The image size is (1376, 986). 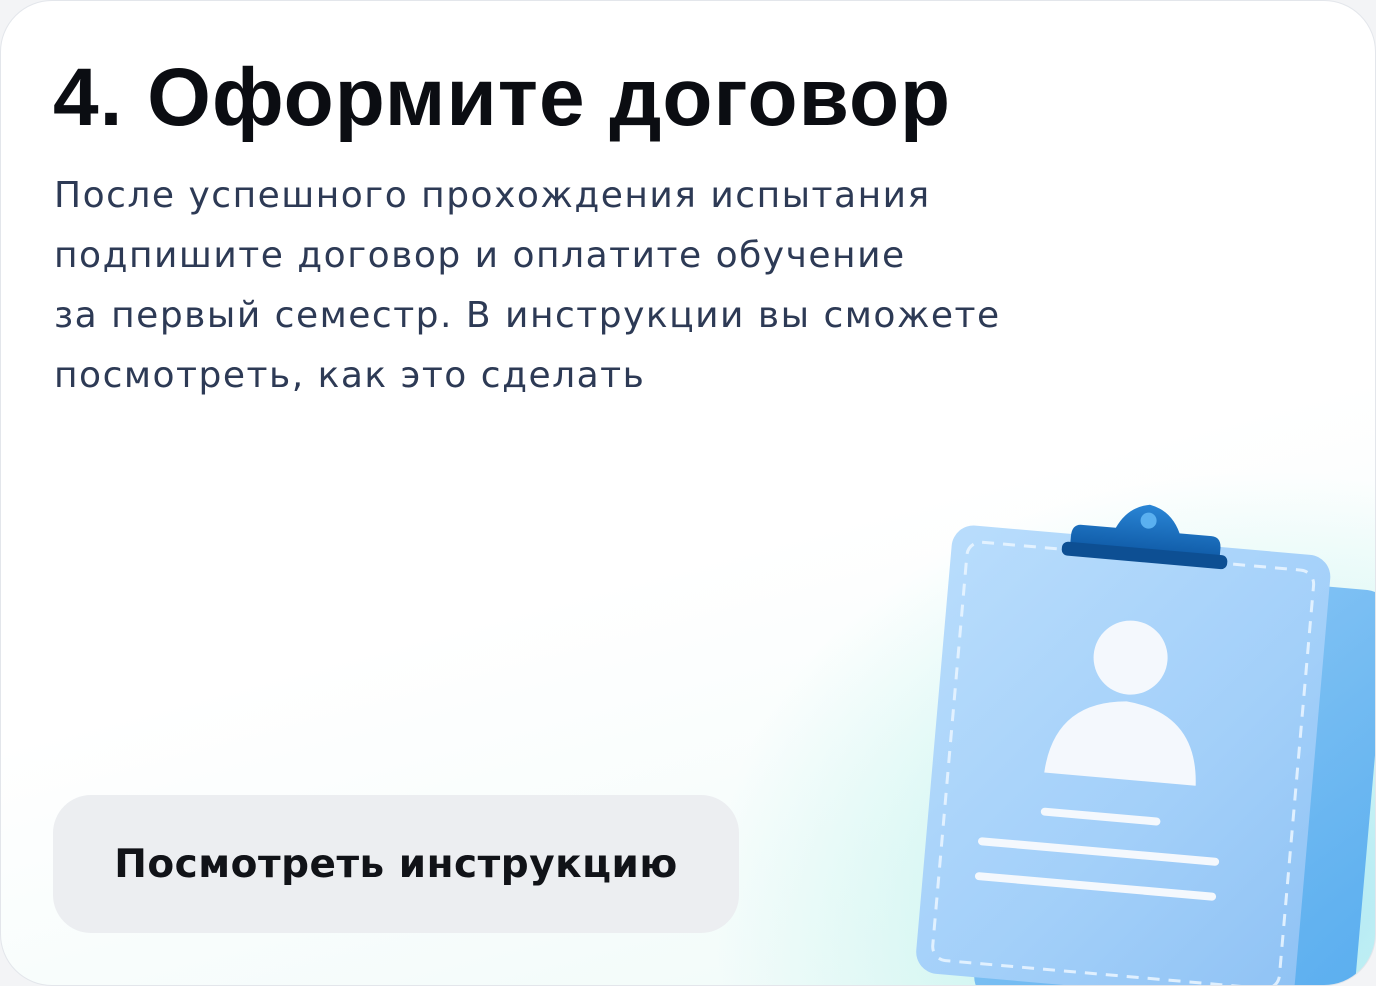 What do you see at coordinates (502, 97) in the screenshot?
I see `step-title: 4. Оформите договор` at bounding box center [502, 97].